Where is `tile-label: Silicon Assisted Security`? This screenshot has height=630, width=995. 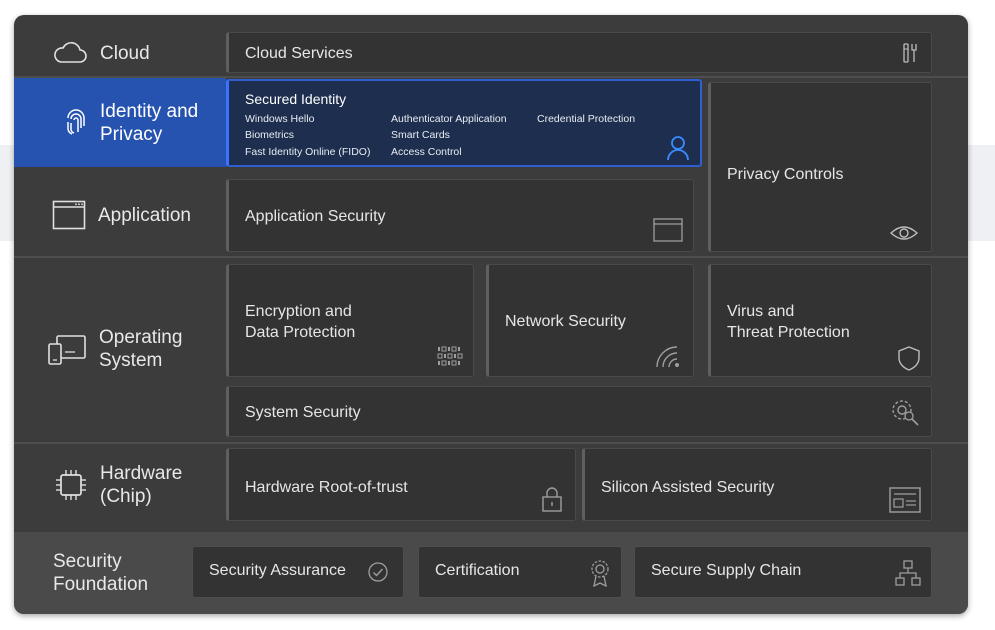
tile-label: Silicon Assisted Security is located at coordinates (688, 487).